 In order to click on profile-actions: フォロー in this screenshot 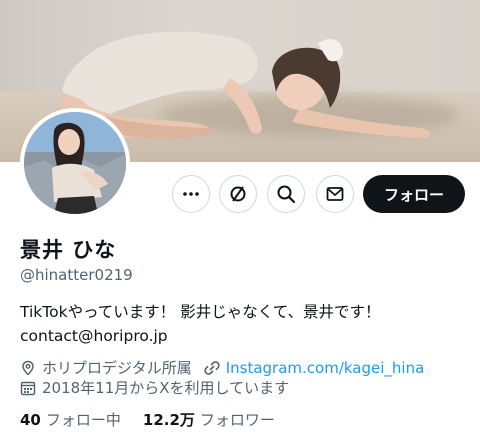, I will do `click(240, 195)`.